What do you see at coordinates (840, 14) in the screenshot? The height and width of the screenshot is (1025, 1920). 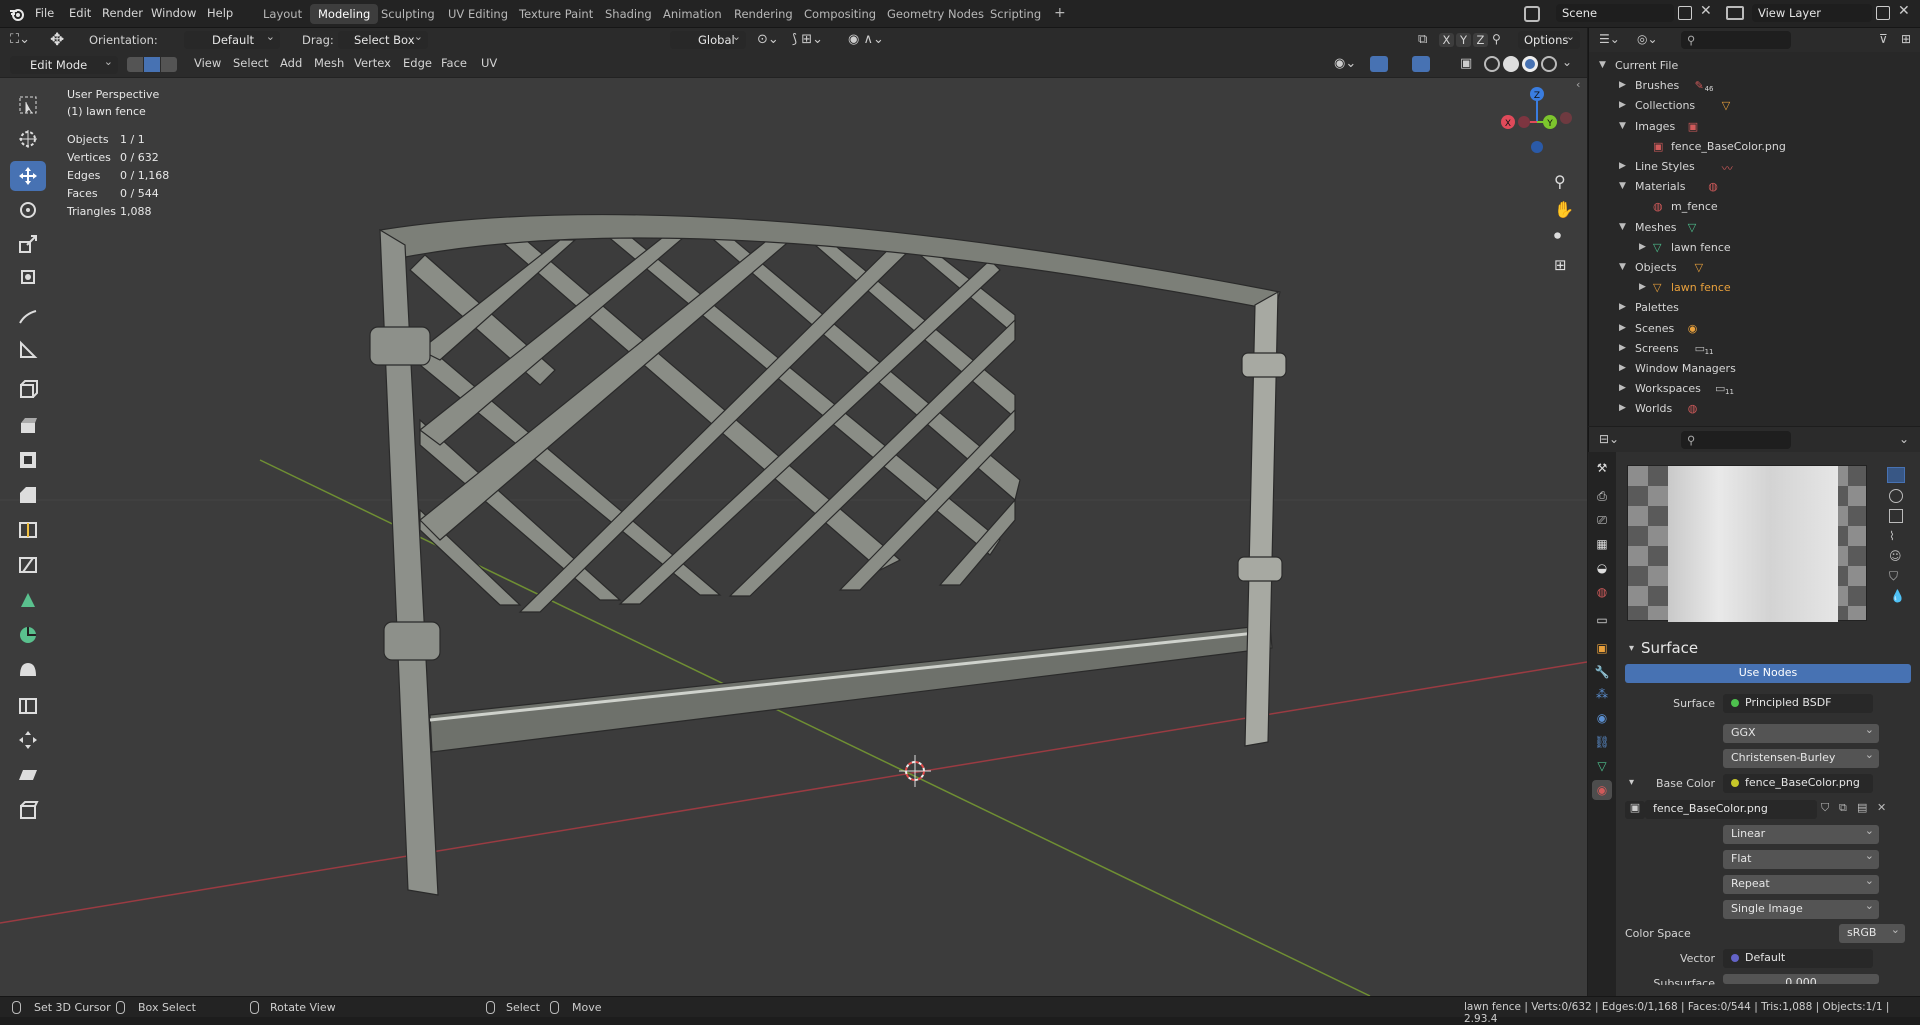 I see `tab-compositing: Compositing` at bounding box center [840, 14].